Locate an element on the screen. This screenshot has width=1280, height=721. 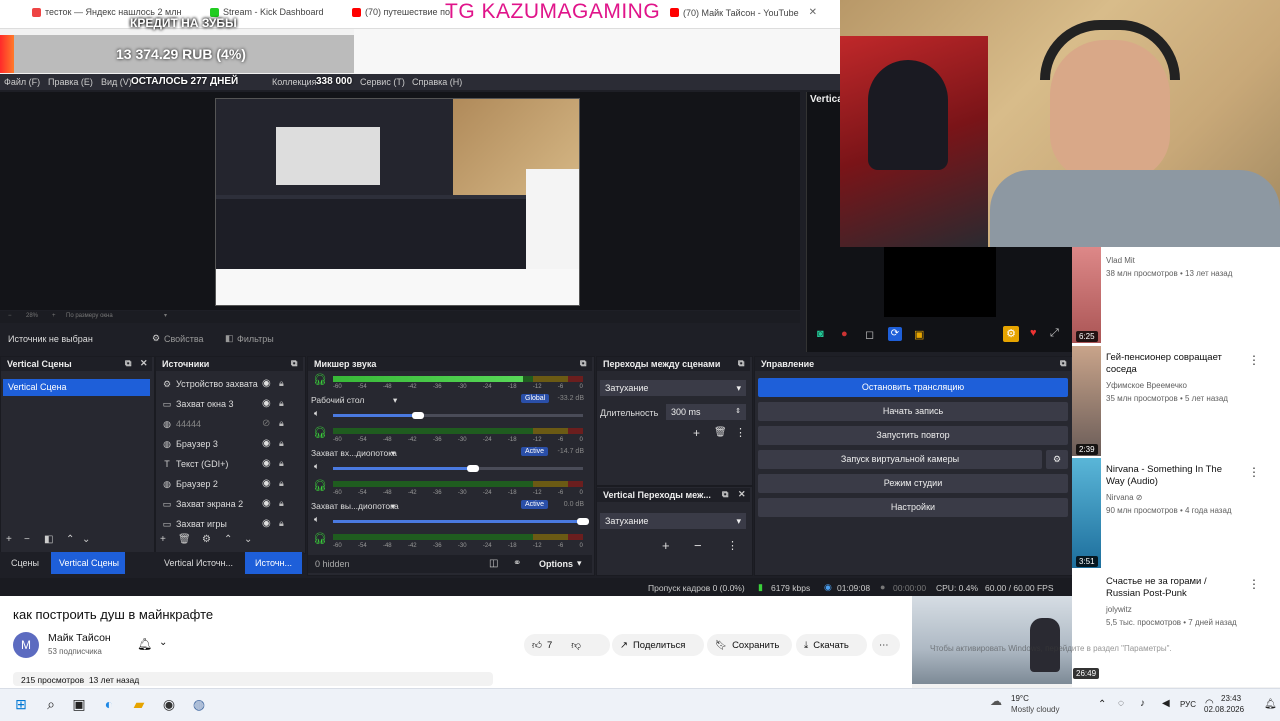
clock-date: 02.08.2026 is located at coordinates (1224, 709).